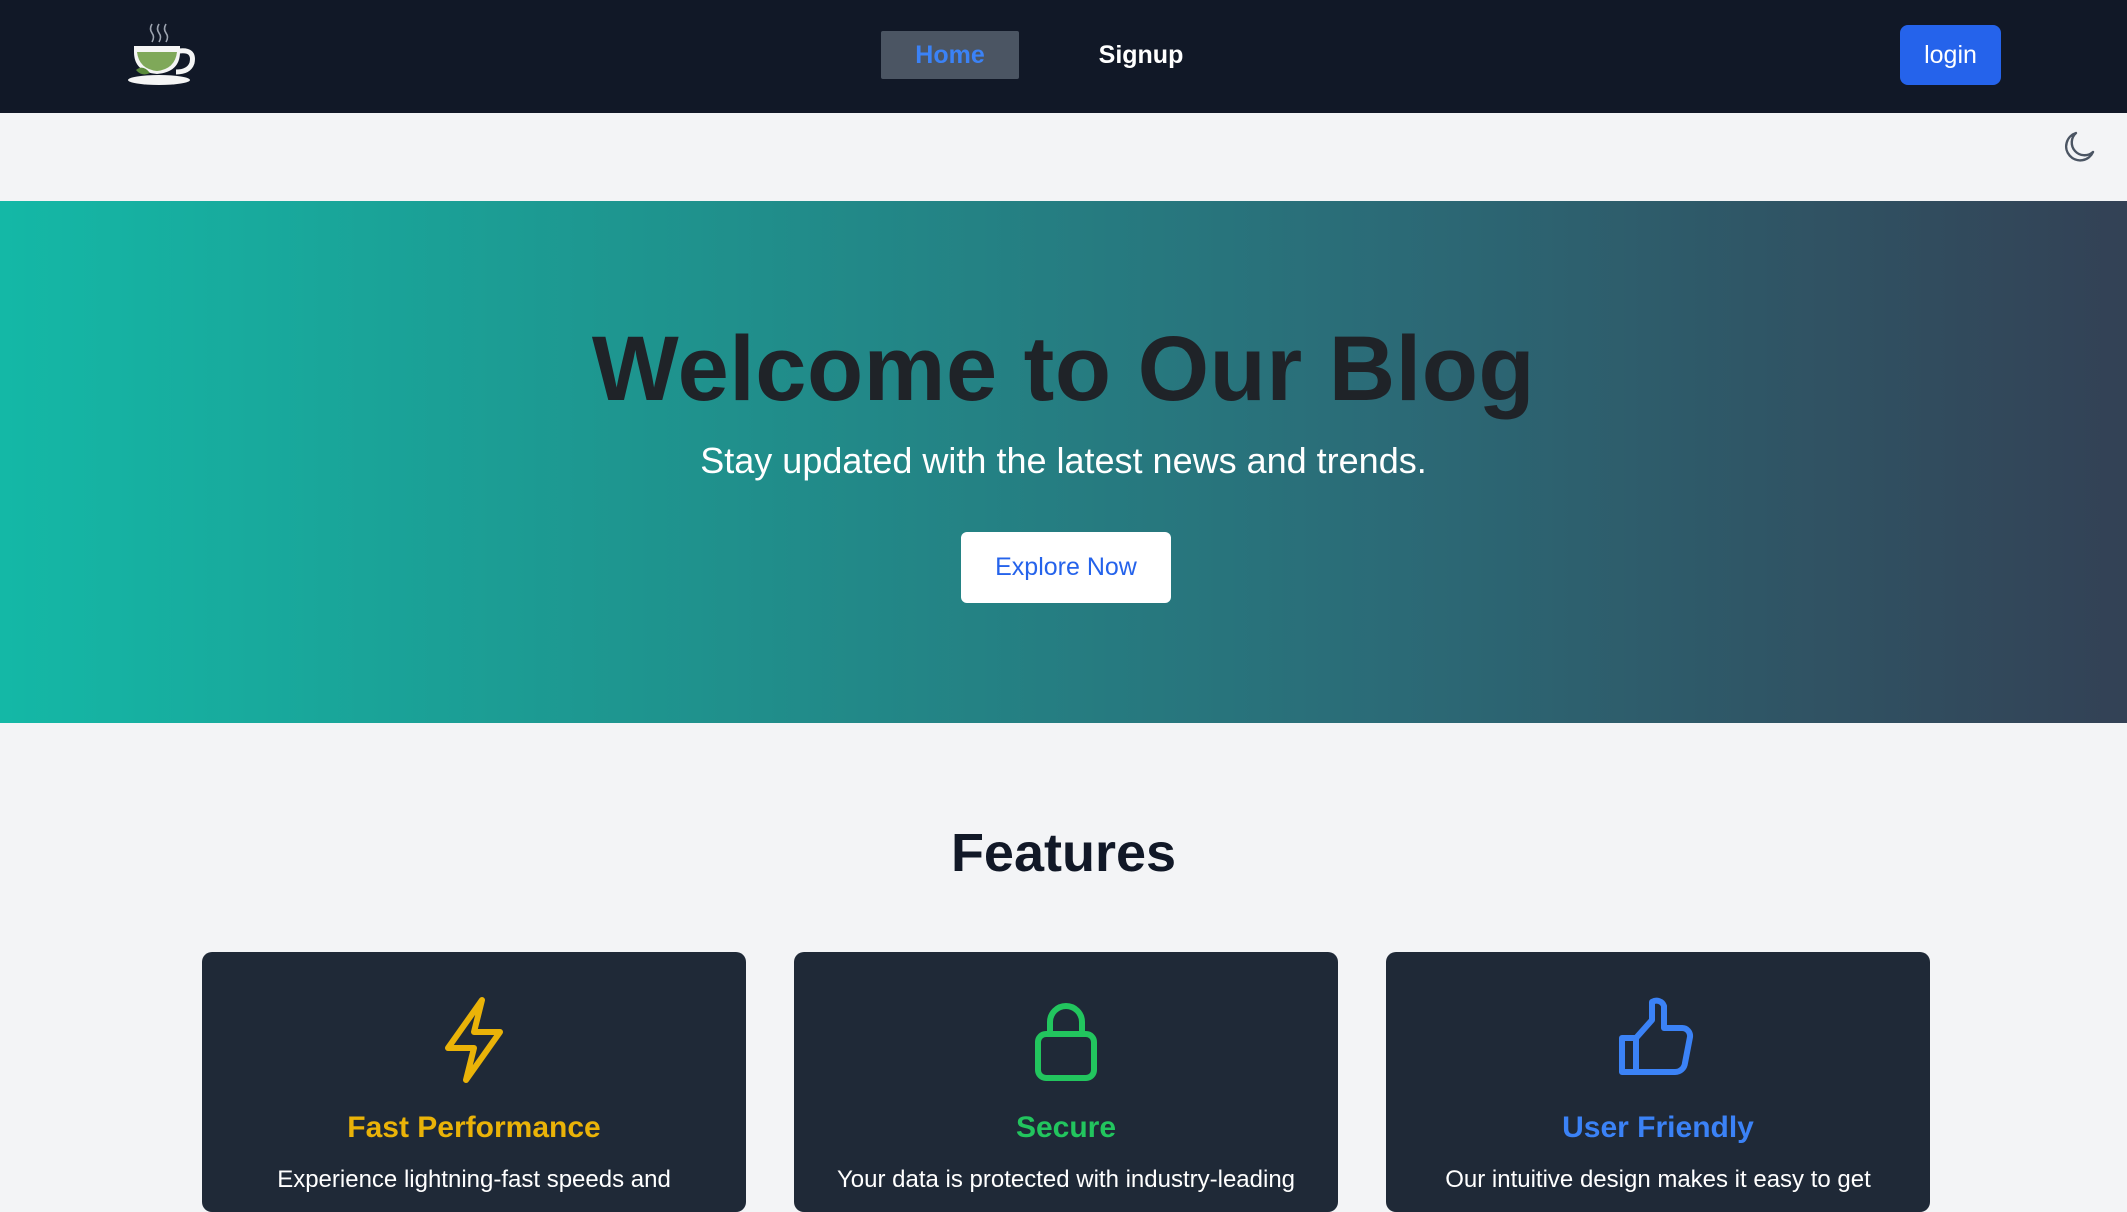 This screenshot has width=2127, height=1212. I want to click on feature-card-title: User Friendly, so click(1658, 1127).